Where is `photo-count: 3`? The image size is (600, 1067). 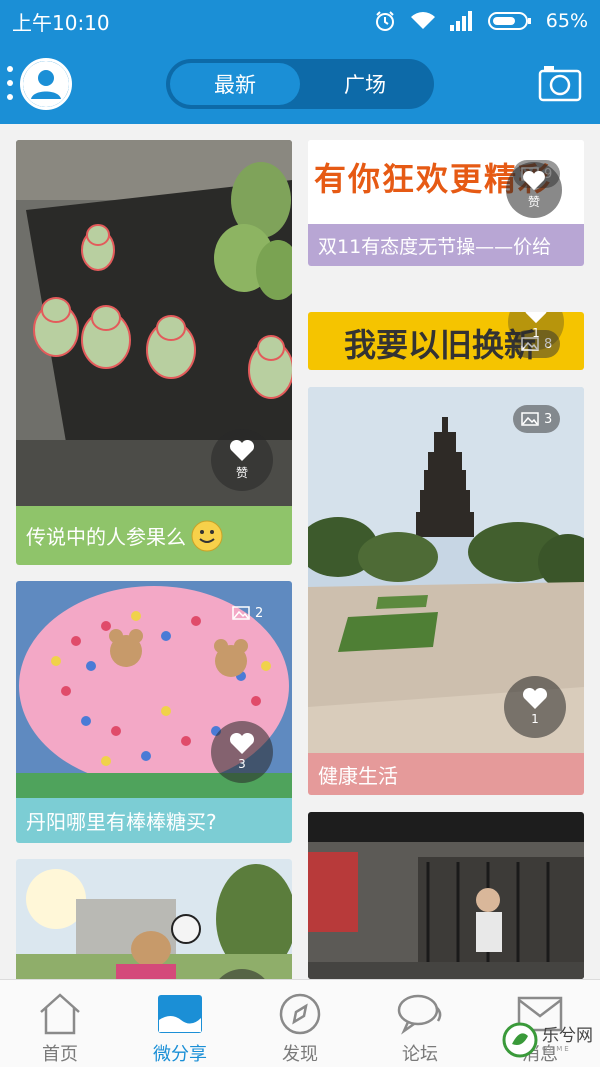 photo-count: 3 is located at coordinates (548, 419).